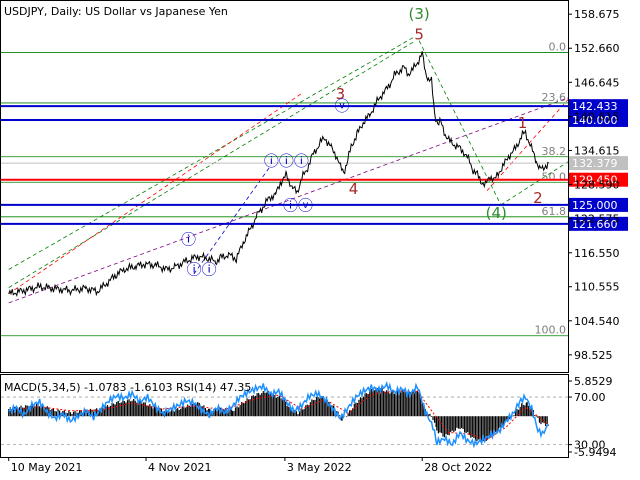 The height and width of the screenshot is (480, 640). What do you see at coordinates (286, 161) in the screenshot?
I see `wave-label: ⓘⓘⓘ` at bounding box center [286, 161].